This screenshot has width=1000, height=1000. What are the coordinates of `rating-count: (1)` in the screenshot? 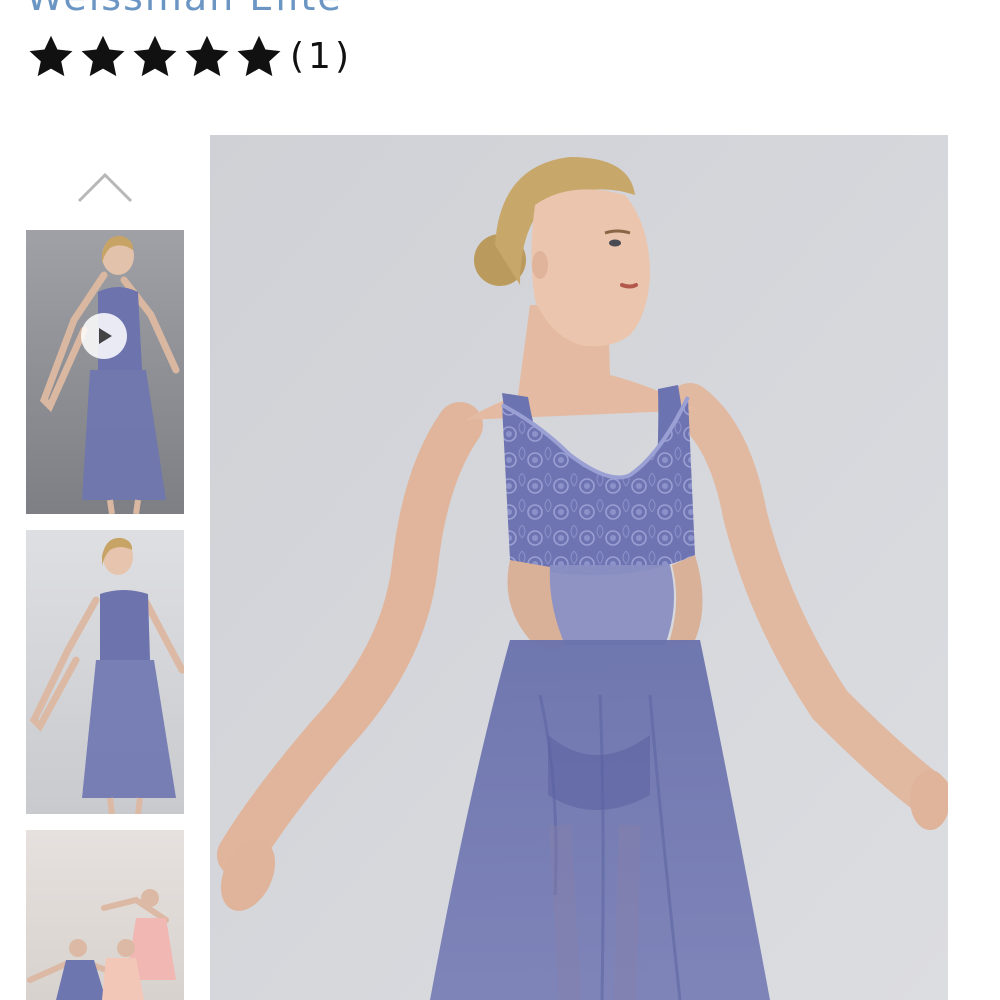 It's located at (321, 57).